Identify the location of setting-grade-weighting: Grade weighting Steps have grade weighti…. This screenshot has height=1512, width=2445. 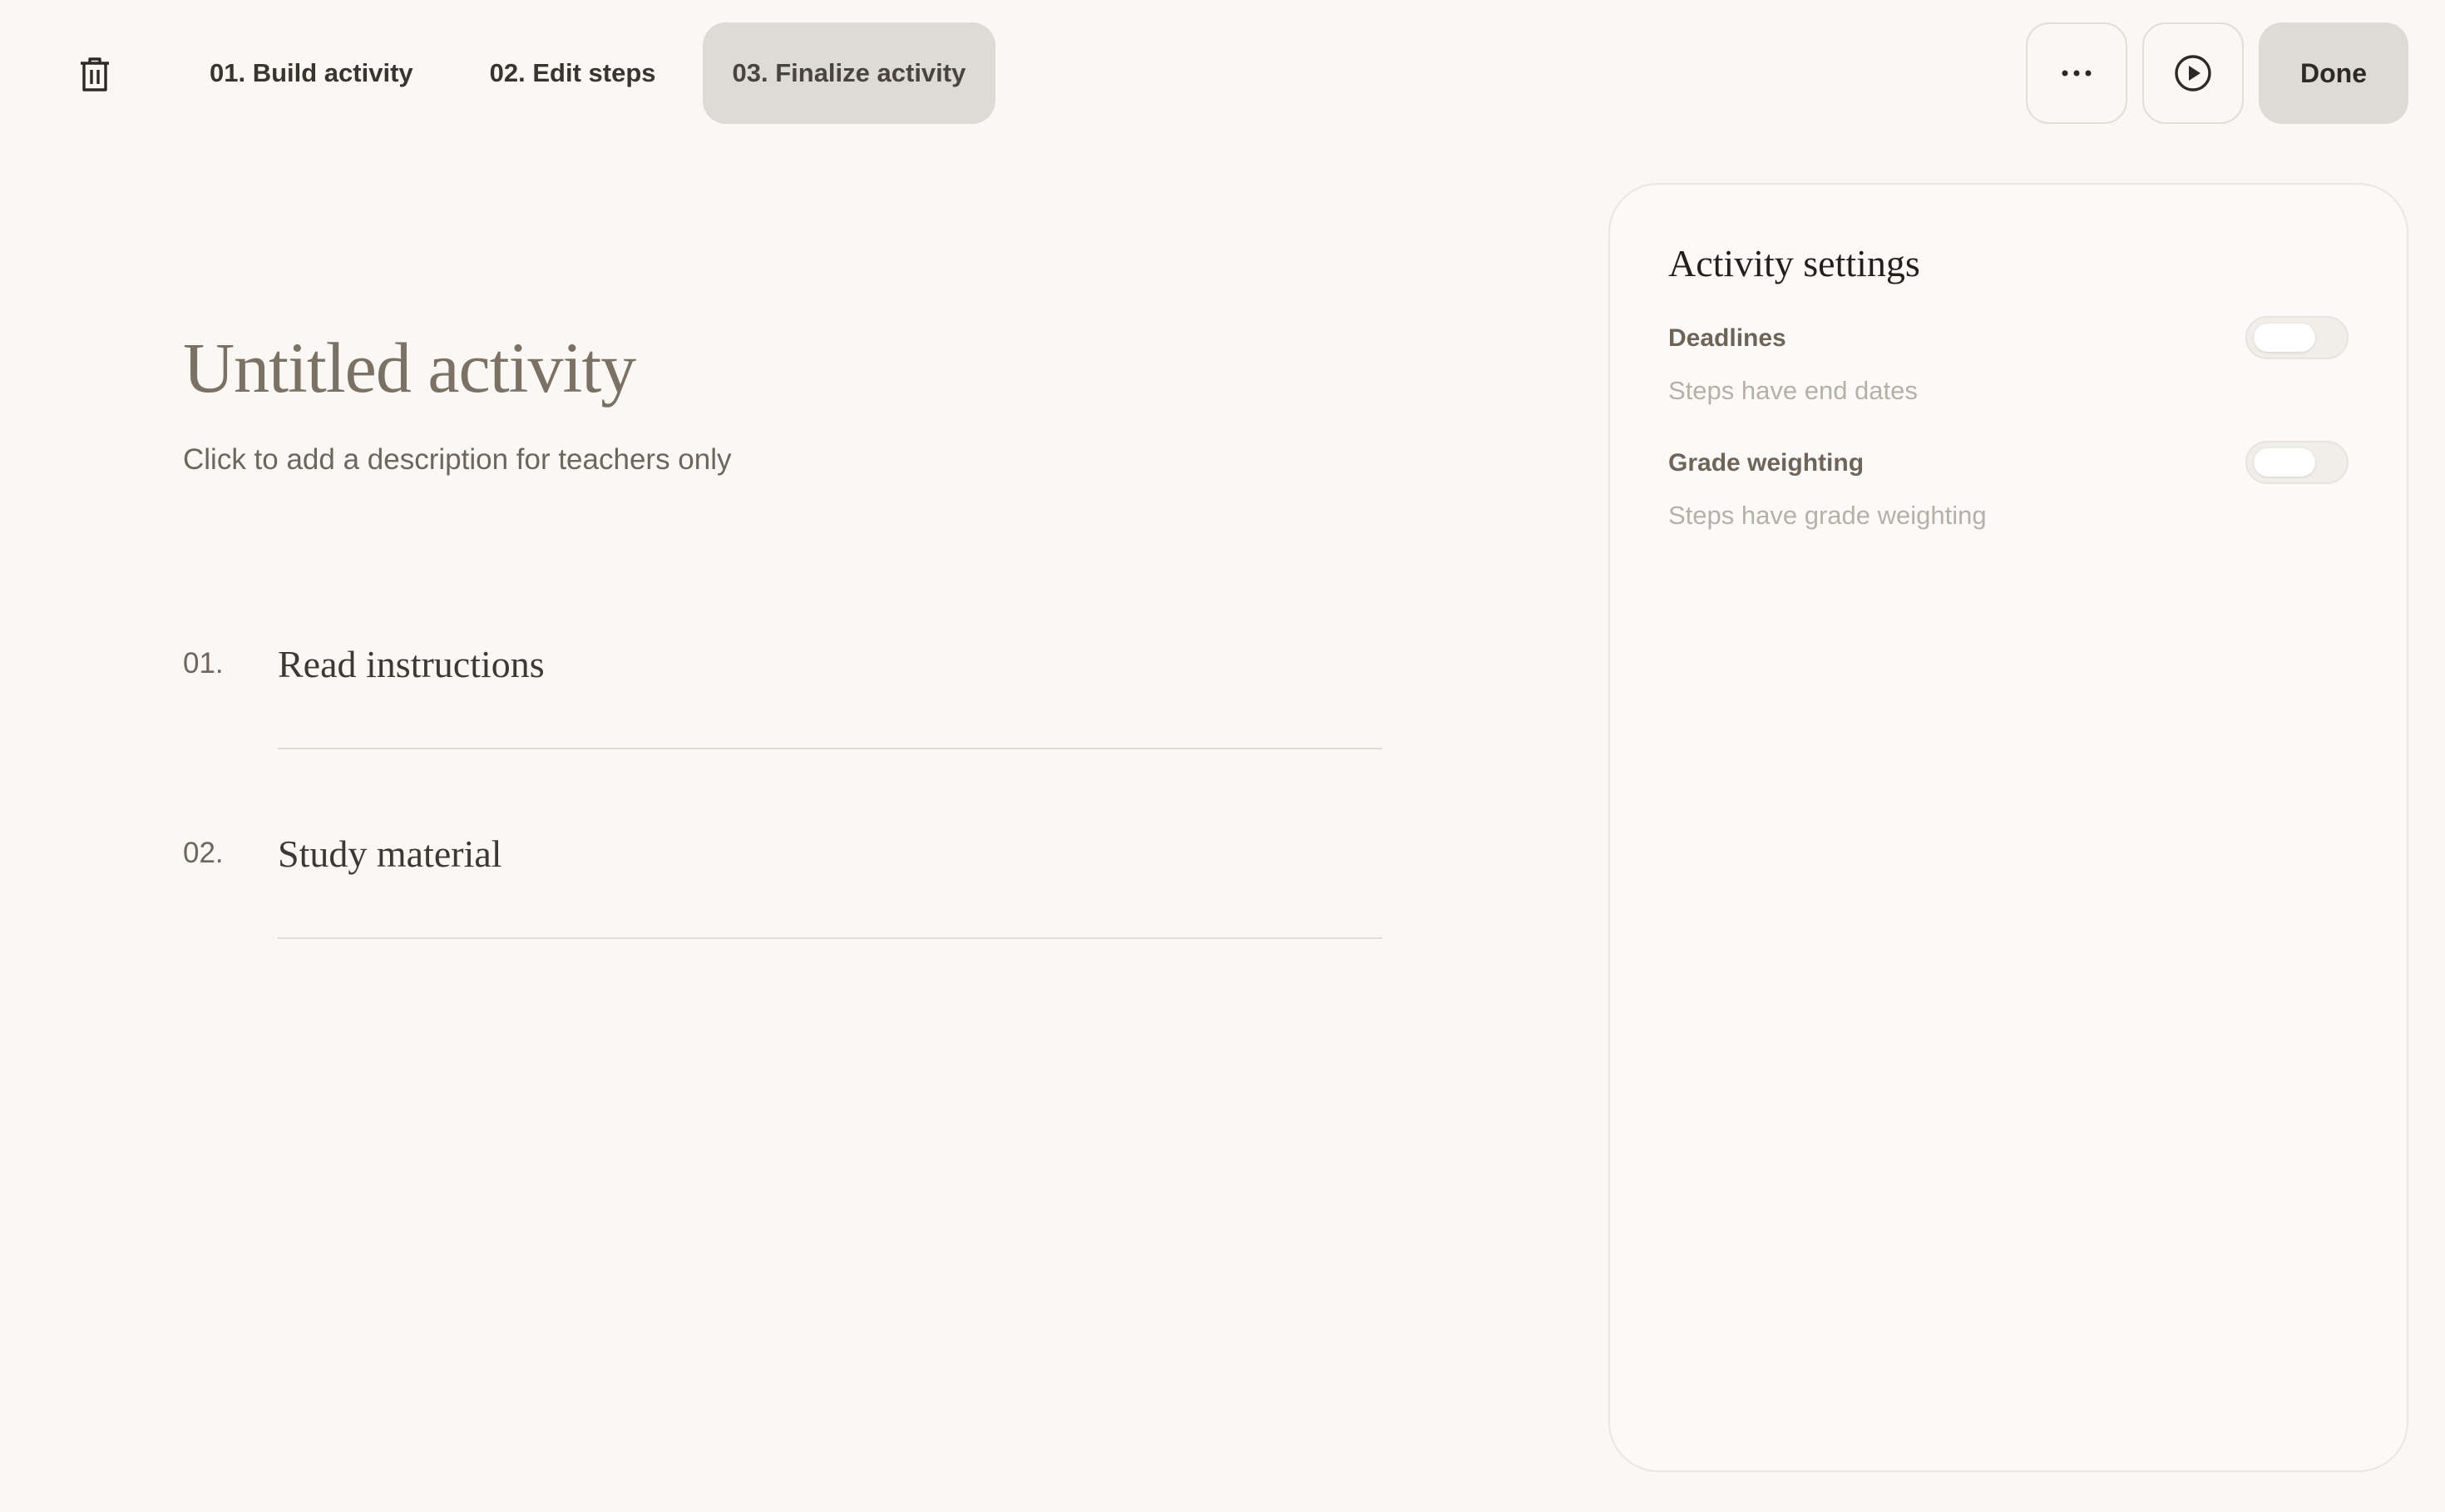
(2008, 491).